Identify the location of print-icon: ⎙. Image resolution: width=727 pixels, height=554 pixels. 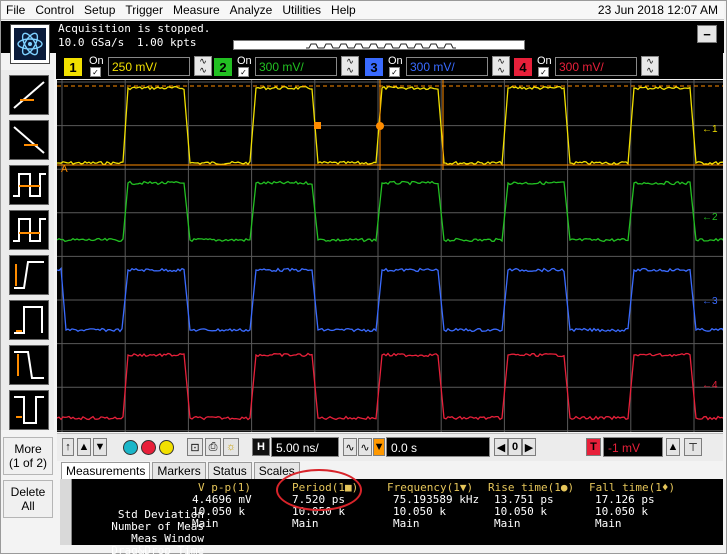
(213, 447).